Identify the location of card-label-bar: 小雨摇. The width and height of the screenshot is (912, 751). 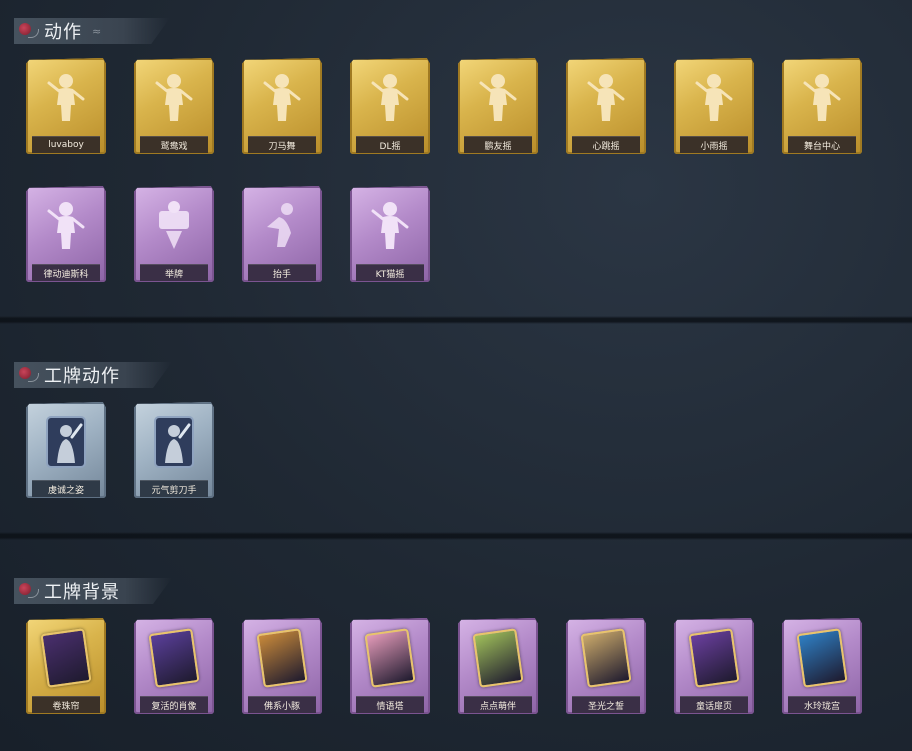
(714, 144).